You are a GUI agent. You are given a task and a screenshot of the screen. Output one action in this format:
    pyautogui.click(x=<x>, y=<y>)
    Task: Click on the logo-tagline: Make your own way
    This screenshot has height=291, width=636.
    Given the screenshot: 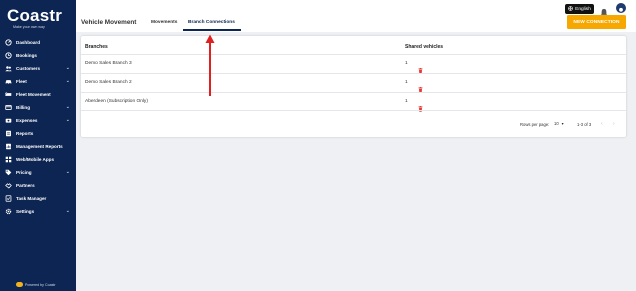 What is the action you would take?
    pyautogui.click(x=29, y=27)
    